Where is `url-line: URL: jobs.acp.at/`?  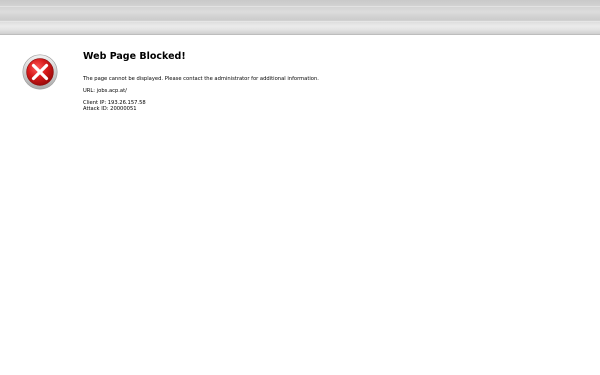
url-line: URL: jobs.acp.at/ is located at coordinates (105, 91).